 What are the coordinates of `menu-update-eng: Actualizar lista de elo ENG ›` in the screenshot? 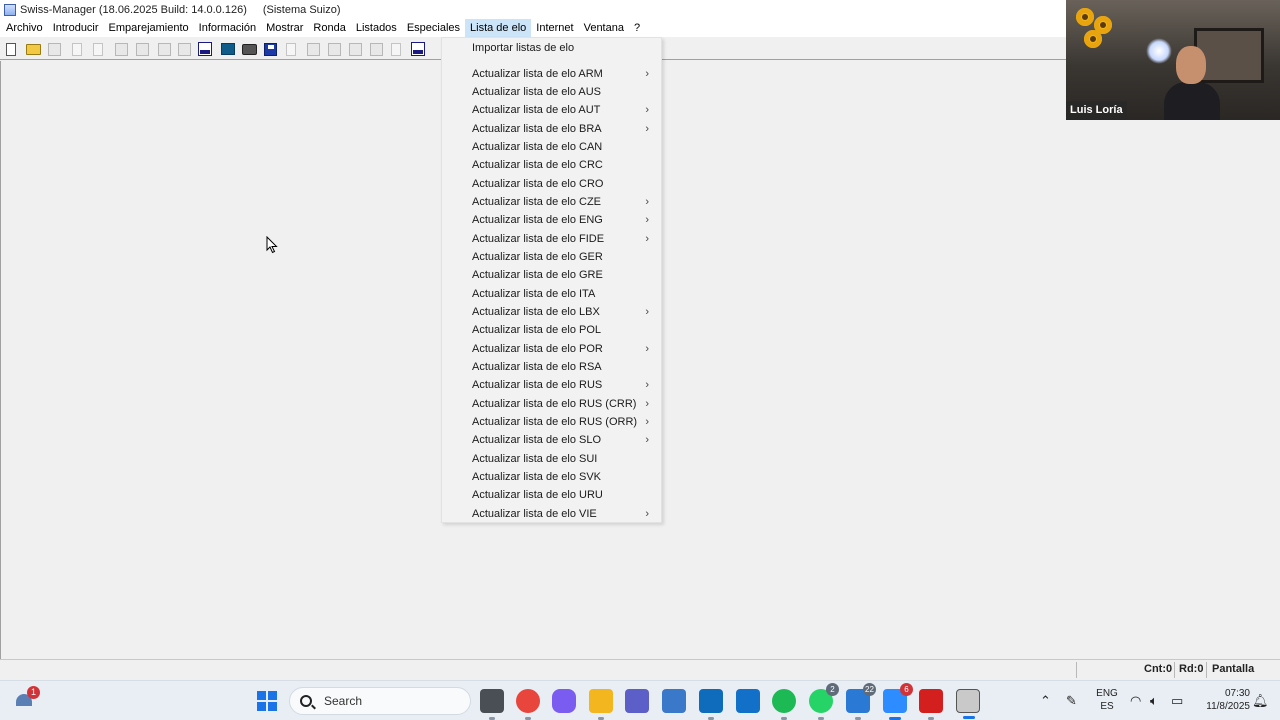 It's located at (551, 220).